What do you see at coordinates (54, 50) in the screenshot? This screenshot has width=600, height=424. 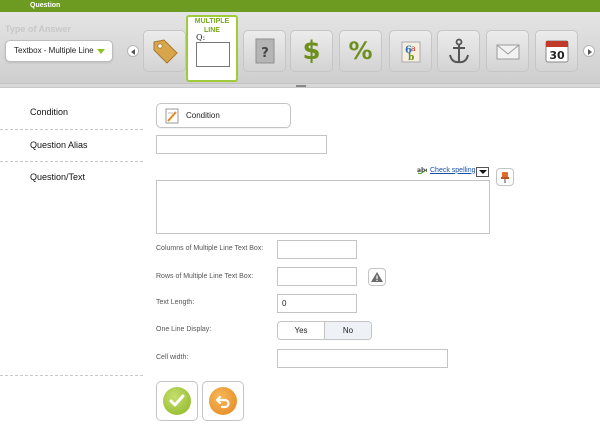 I see `answer-type-value: Textbox - Multiple Line` at bounding box center [54, 50].